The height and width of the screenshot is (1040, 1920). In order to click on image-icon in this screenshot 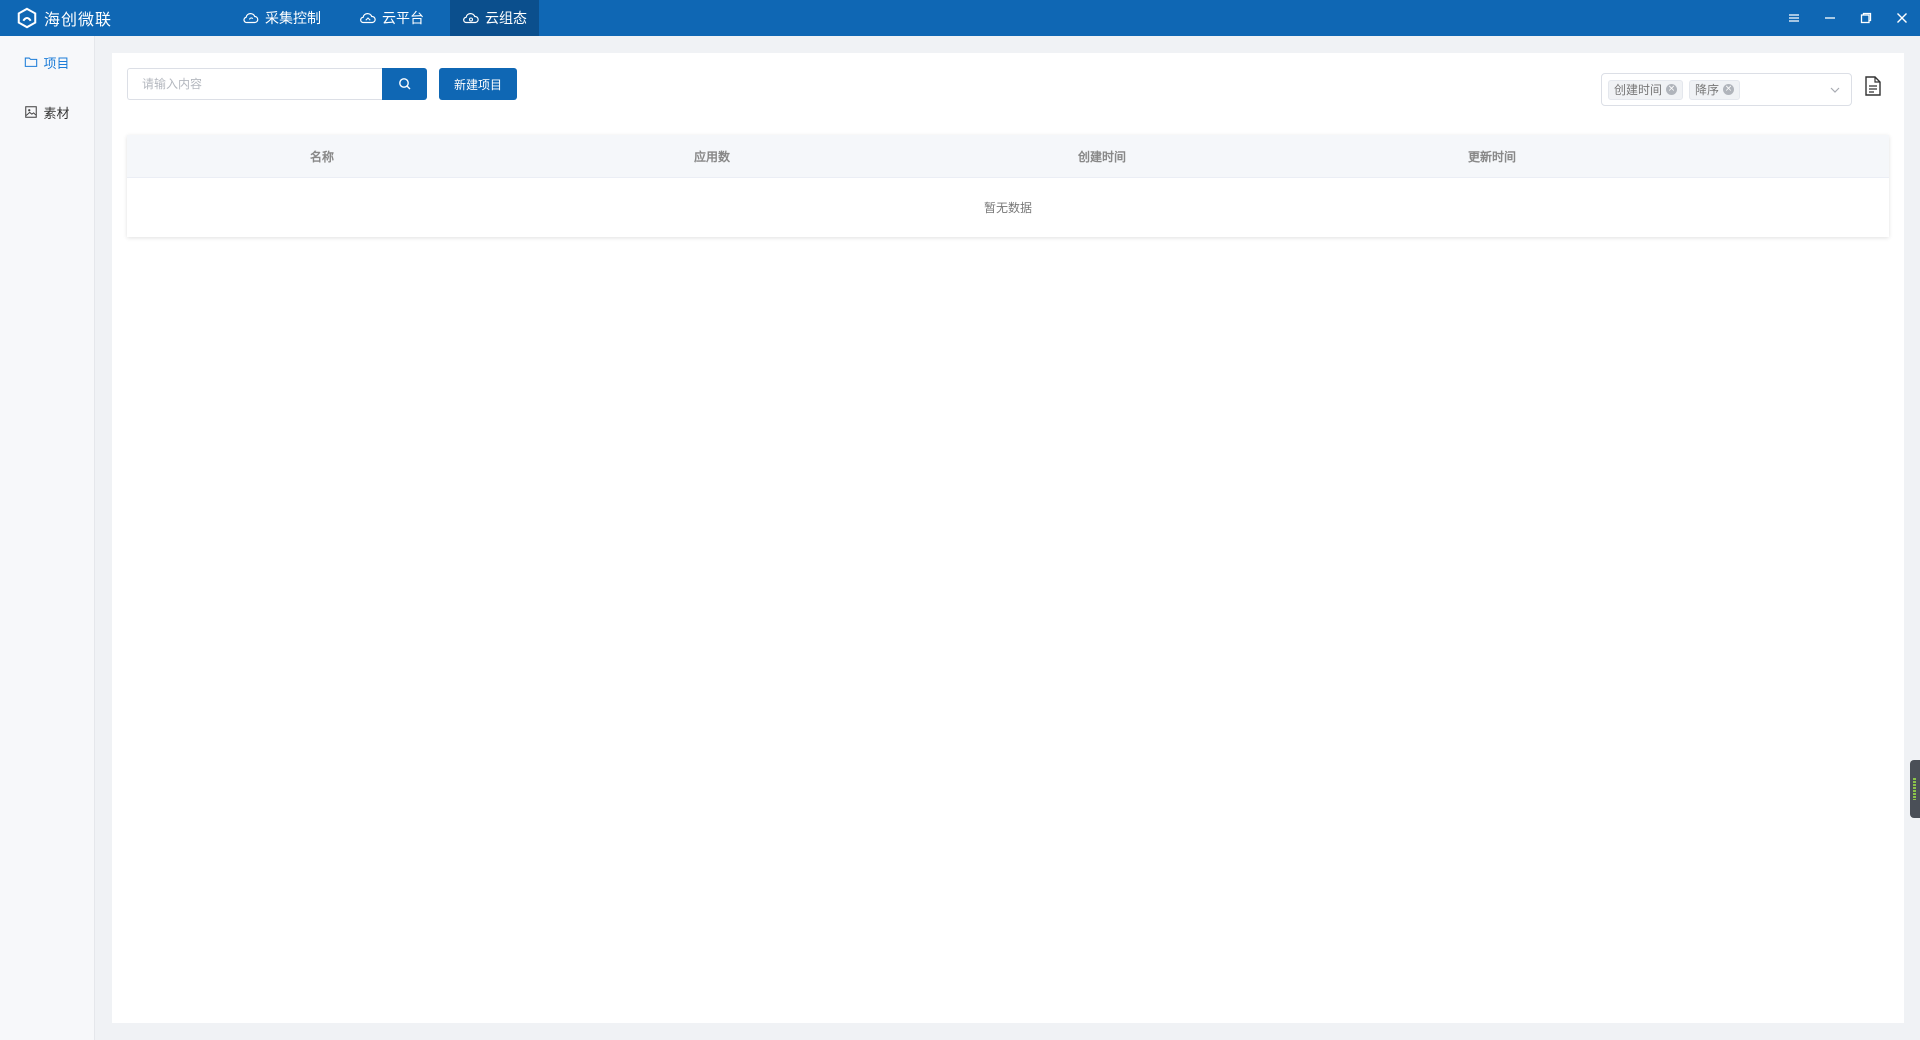, I will do `click(31, 112)`.